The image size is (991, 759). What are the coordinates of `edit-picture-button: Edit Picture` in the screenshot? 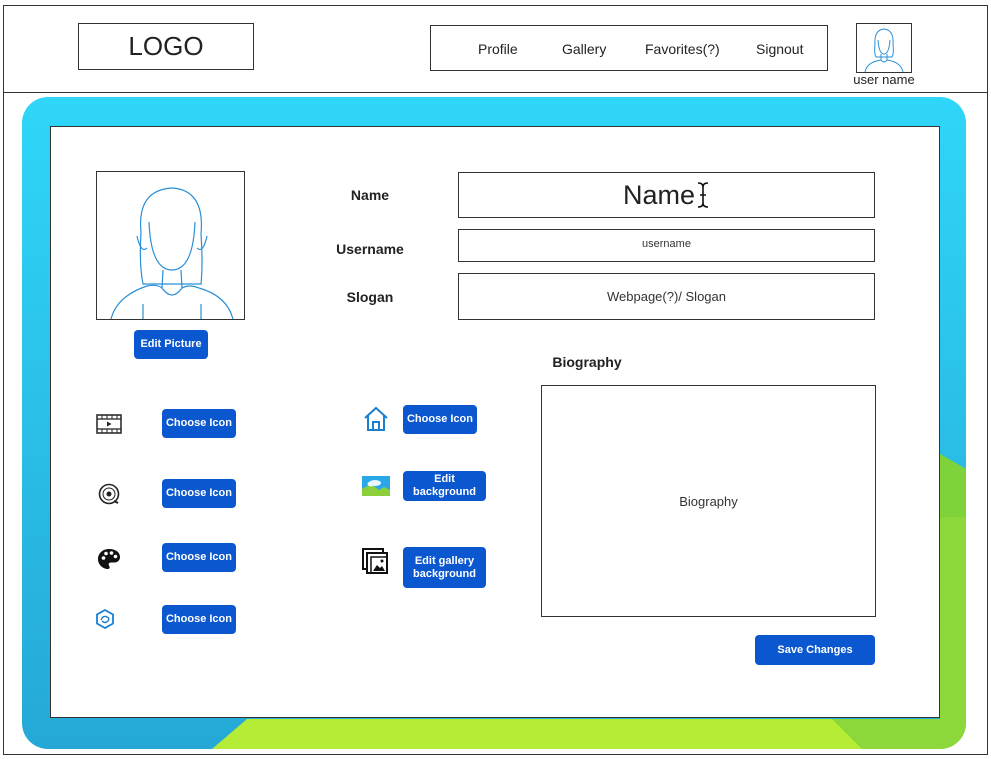 It's located at (171, 344).